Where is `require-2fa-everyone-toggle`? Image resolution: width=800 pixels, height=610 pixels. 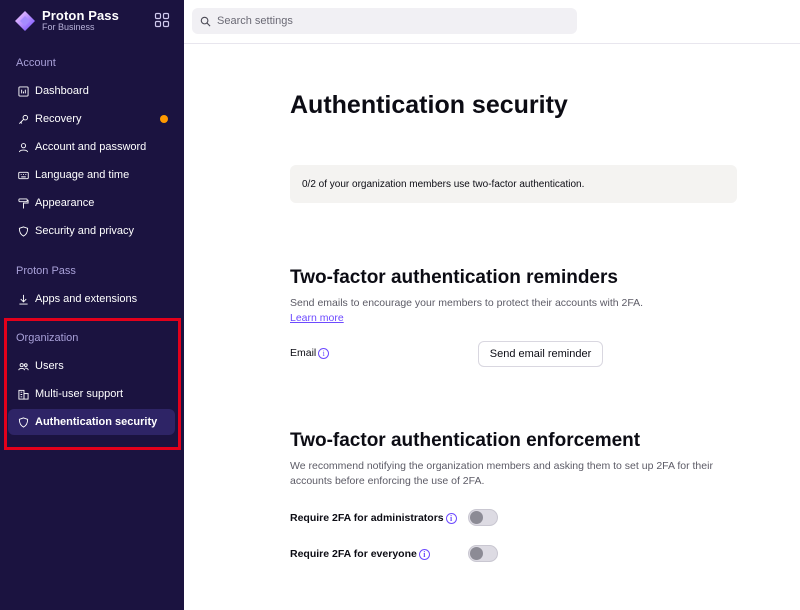
require-2fa-everyone-toggle is located at coordinates (483, 553).